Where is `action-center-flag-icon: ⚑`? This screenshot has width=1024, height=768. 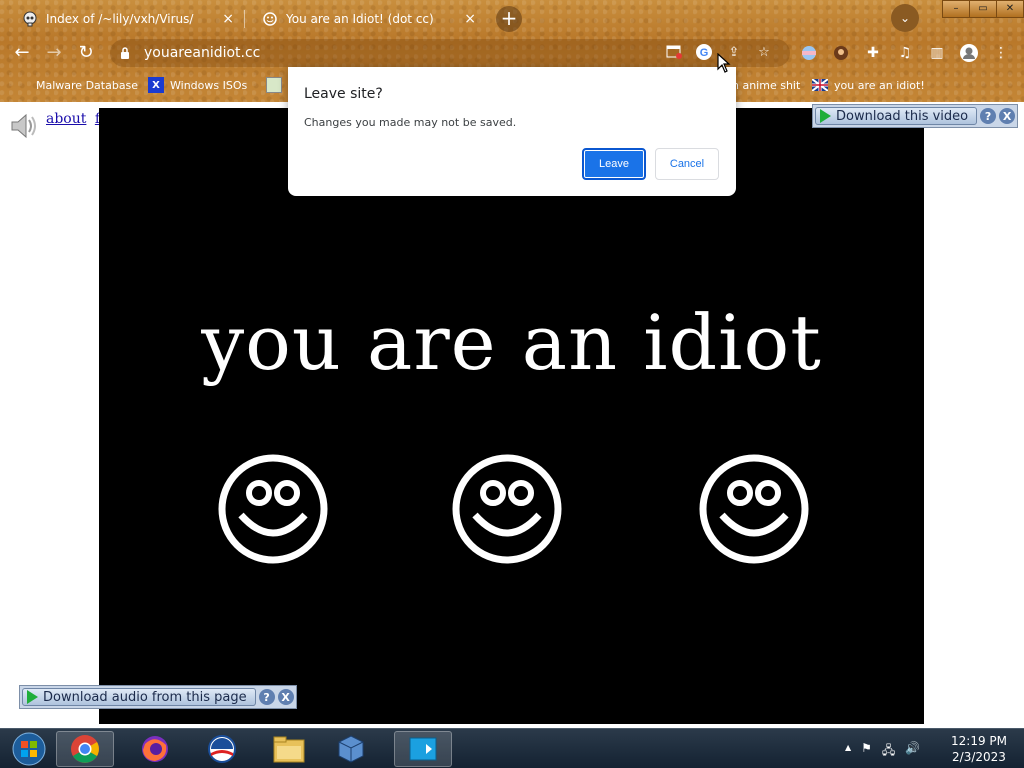
action-center-flag-icon: ⚑ is located at coordinates (866, 751).